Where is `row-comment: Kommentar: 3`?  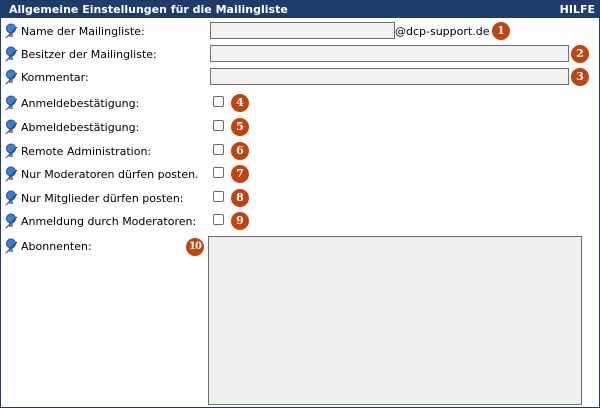
row-comment: Kommentar: 3 is located at coordinates (300, 78).